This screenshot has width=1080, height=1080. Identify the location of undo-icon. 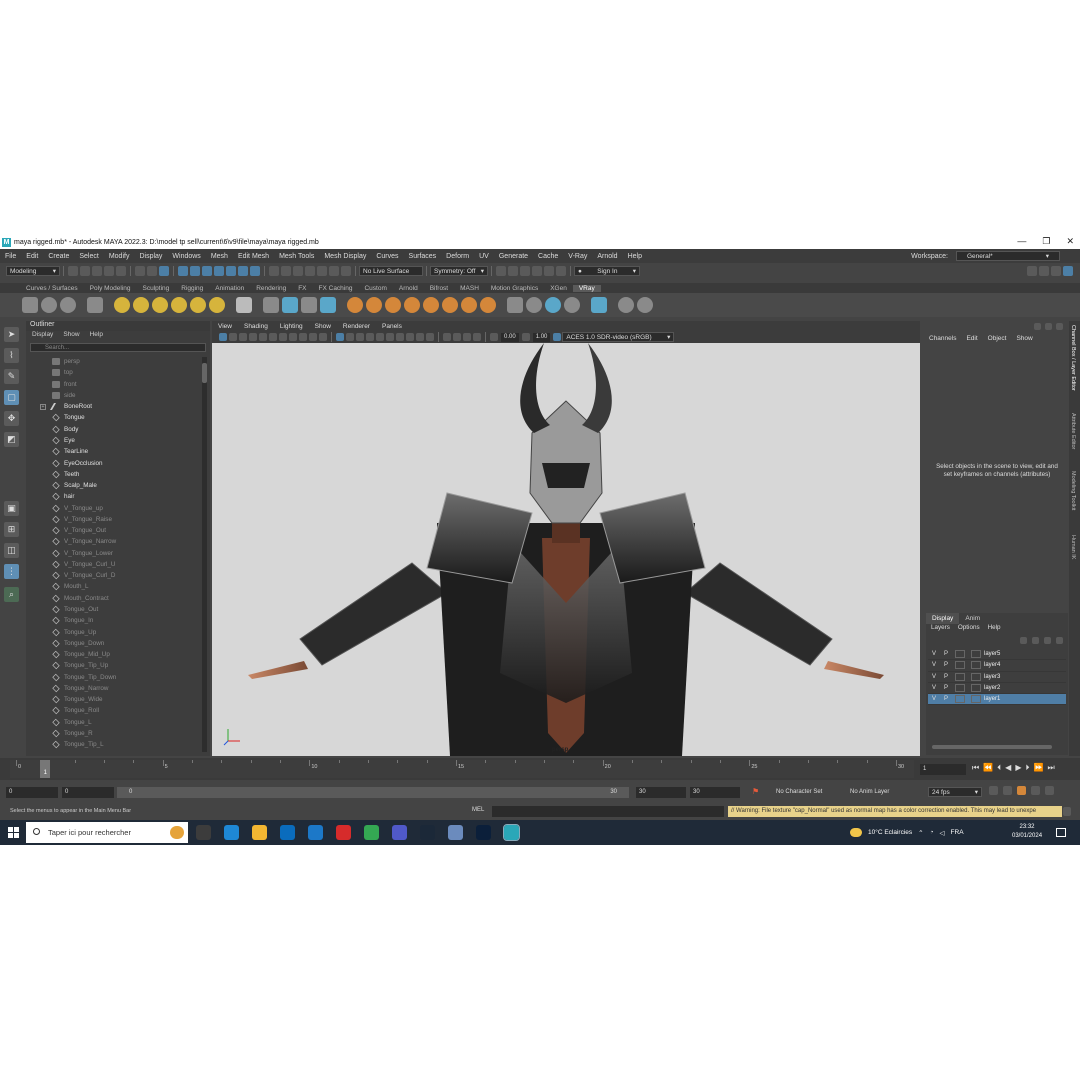
(109, 271).